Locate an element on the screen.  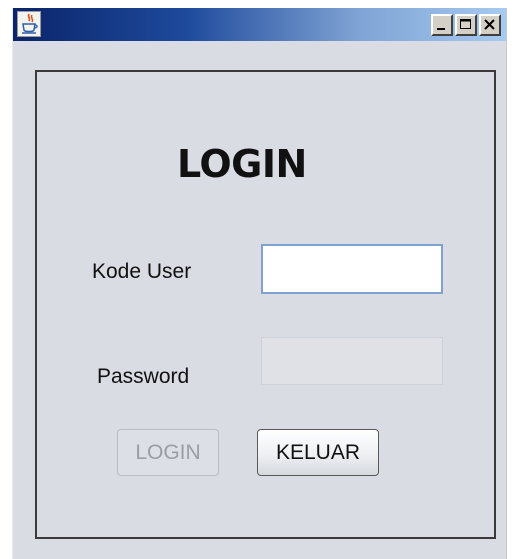
minimize-icon is located at coordinates (441, 29).